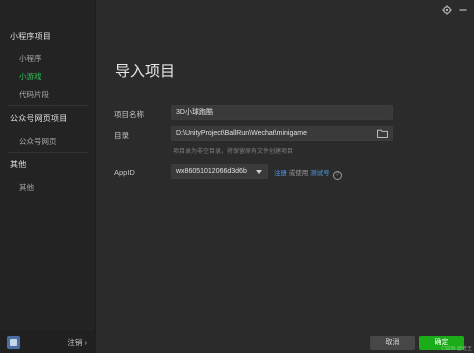  What do you see at coordinates (13, 342) in the screenshot?
I see `avatar` at bounding box center [13, 342].